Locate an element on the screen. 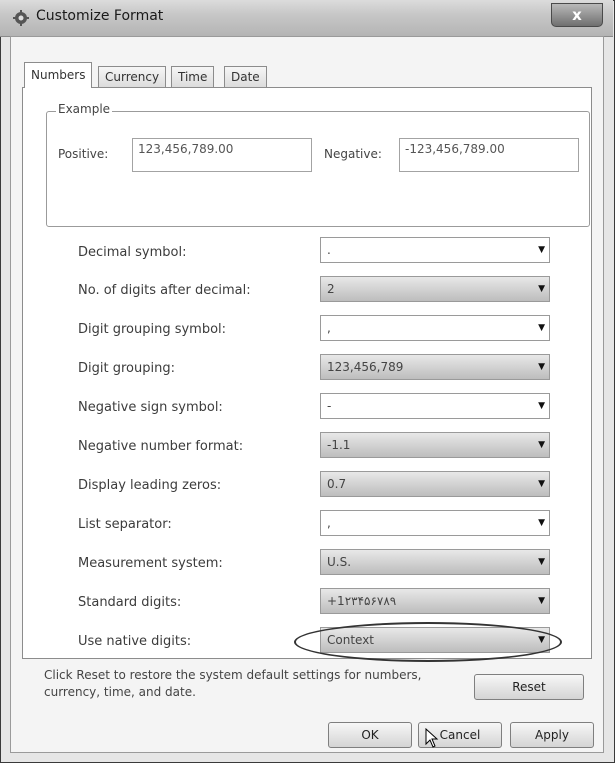  negative-label: Negative: is located at coordinates (353, 154).